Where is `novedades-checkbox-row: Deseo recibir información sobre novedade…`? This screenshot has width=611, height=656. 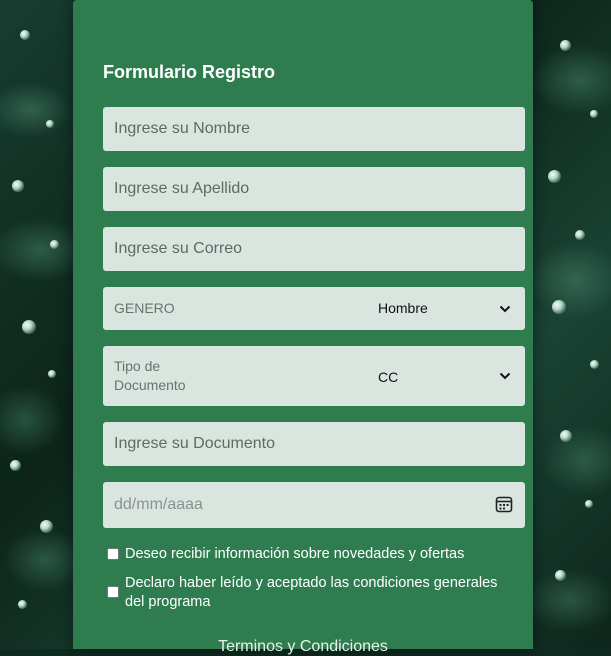 novedades-checkbox-row: Deseo recibir información sobre novedade… is located at coordinates (307, 555).